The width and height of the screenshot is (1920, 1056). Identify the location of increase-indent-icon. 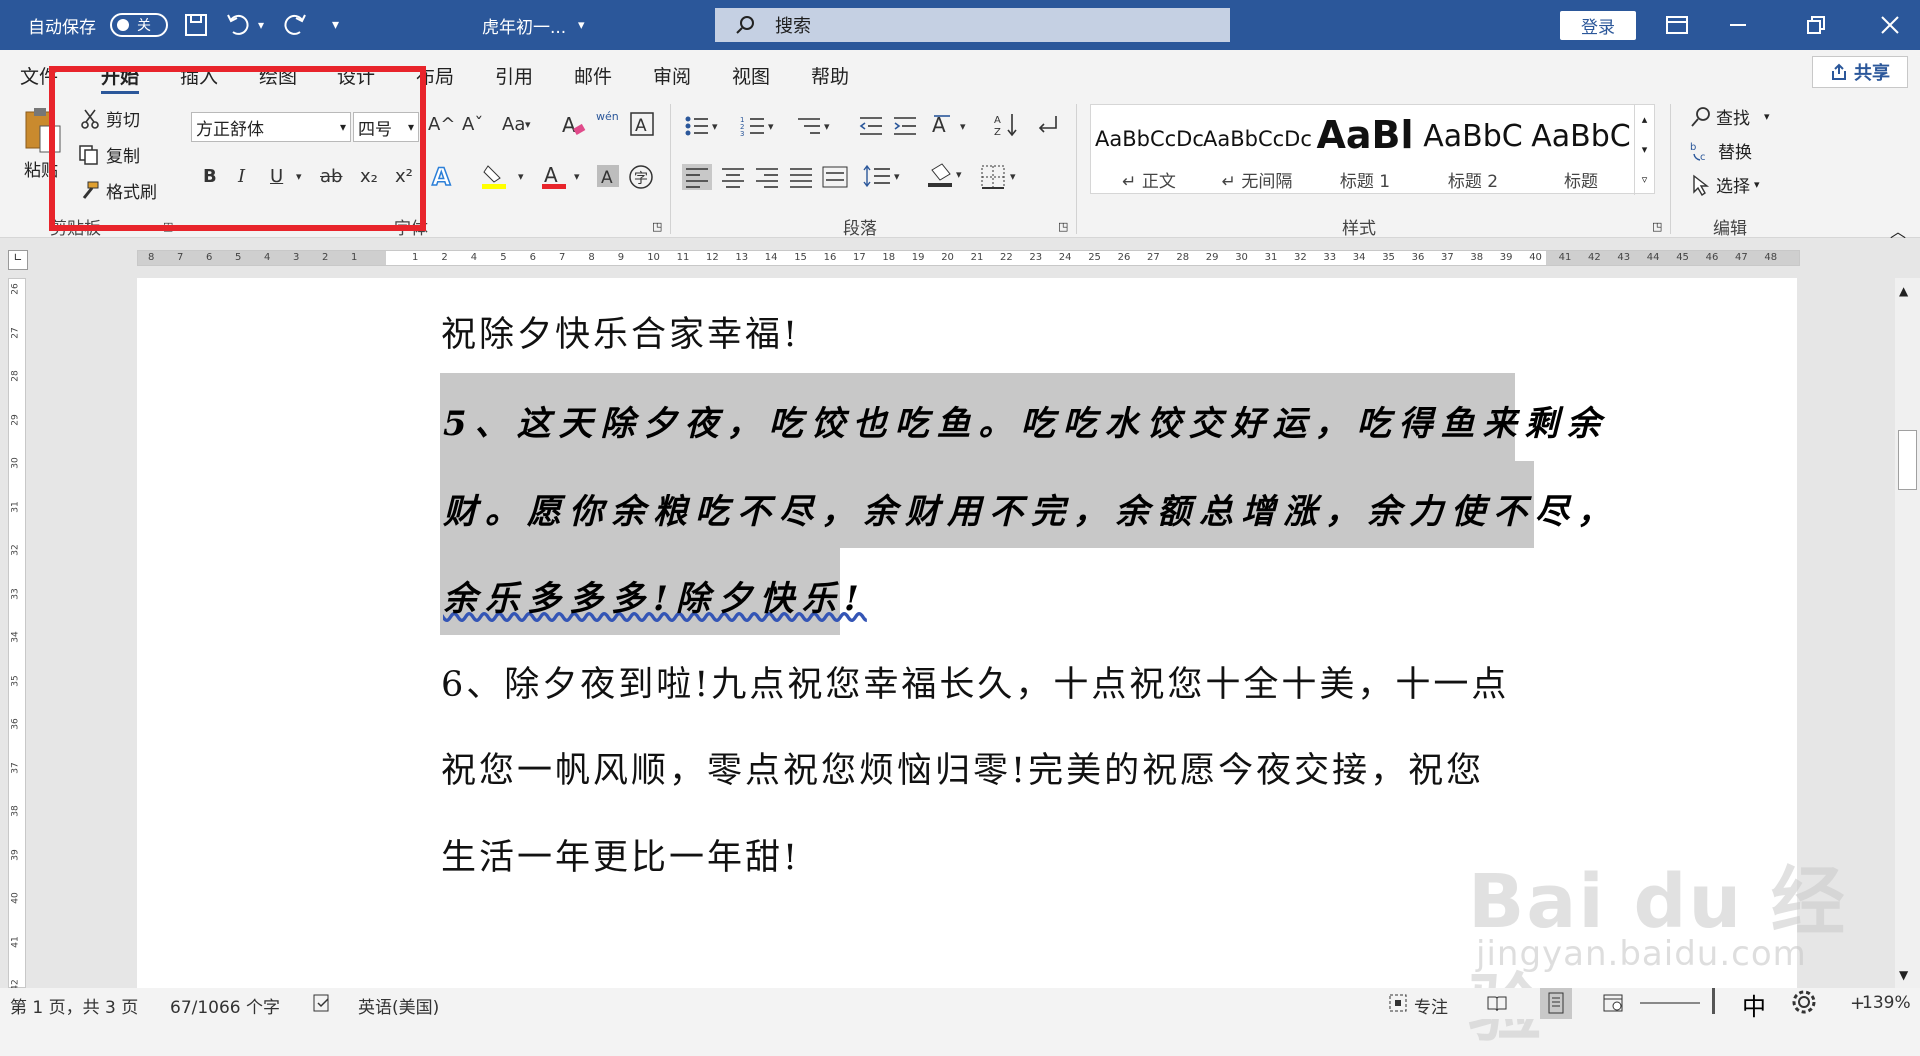
(905, 126).